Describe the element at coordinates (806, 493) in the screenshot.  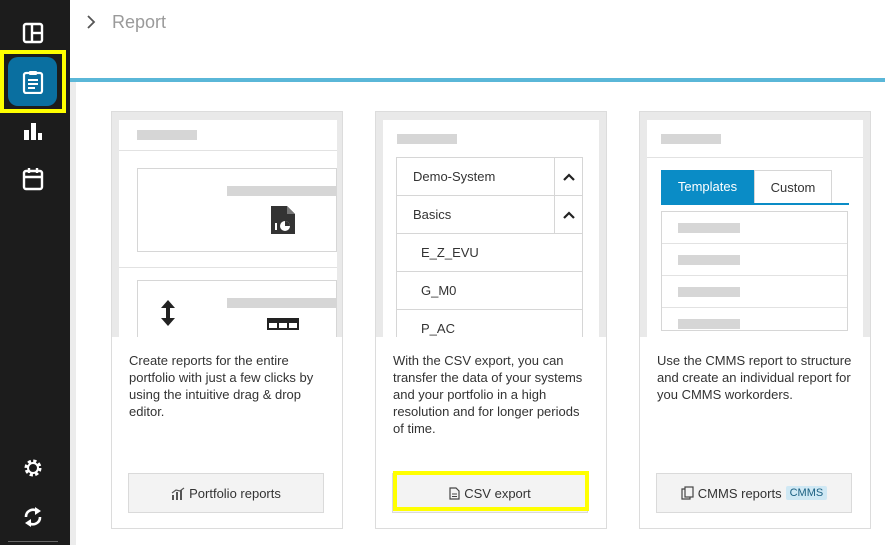
I see `cmms-badge: CMMS` at that location.